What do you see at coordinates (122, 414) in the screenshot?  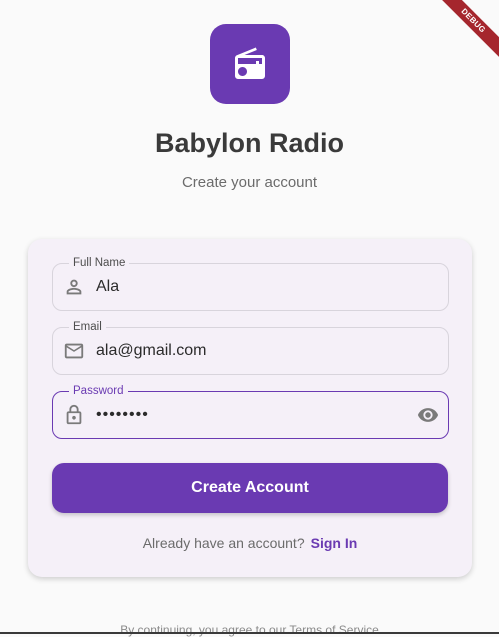 I see `password-value: ••••••••` at bounding box center [122, 414].